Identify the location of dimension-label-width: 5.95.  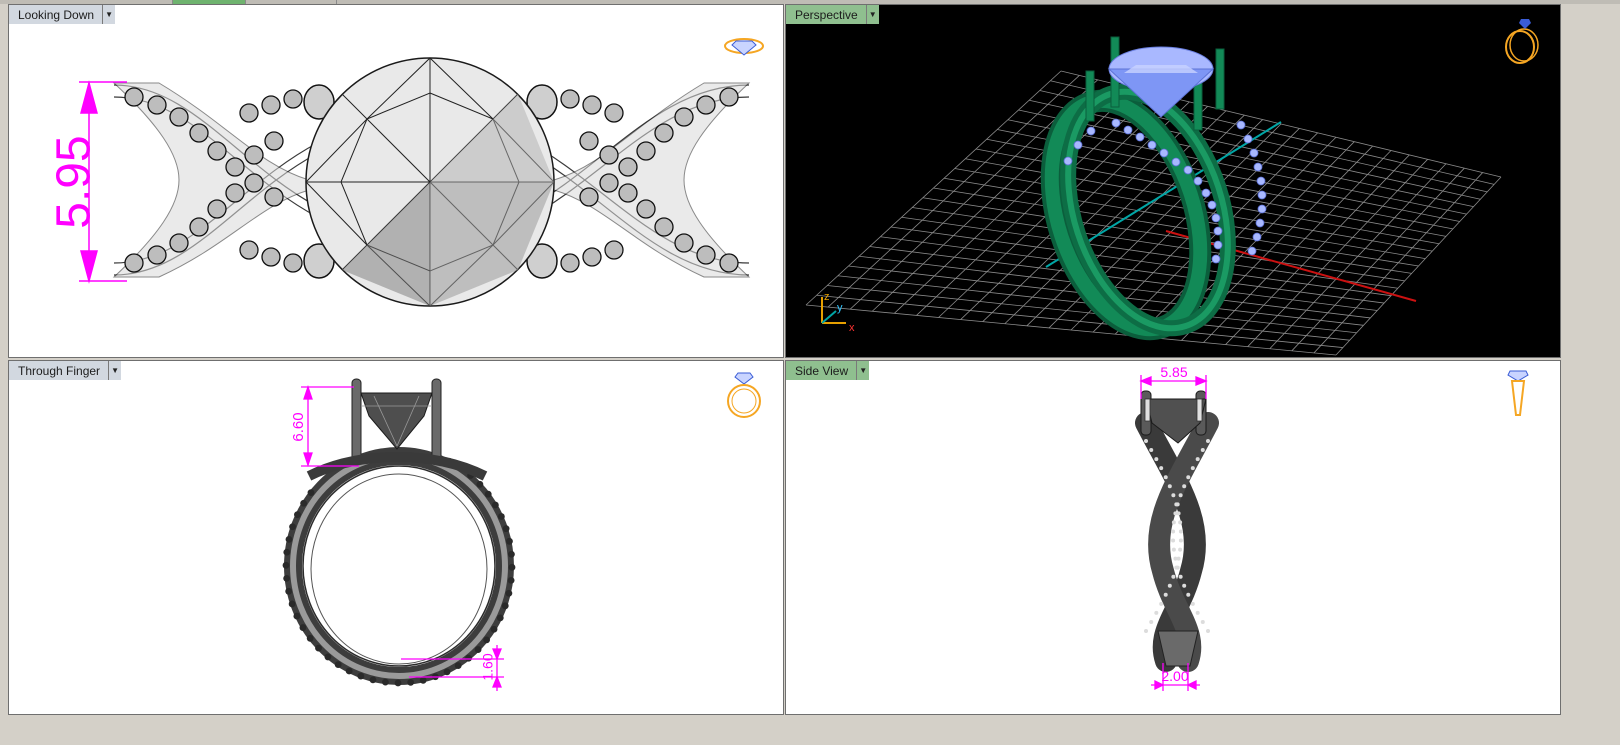
(74, 181).